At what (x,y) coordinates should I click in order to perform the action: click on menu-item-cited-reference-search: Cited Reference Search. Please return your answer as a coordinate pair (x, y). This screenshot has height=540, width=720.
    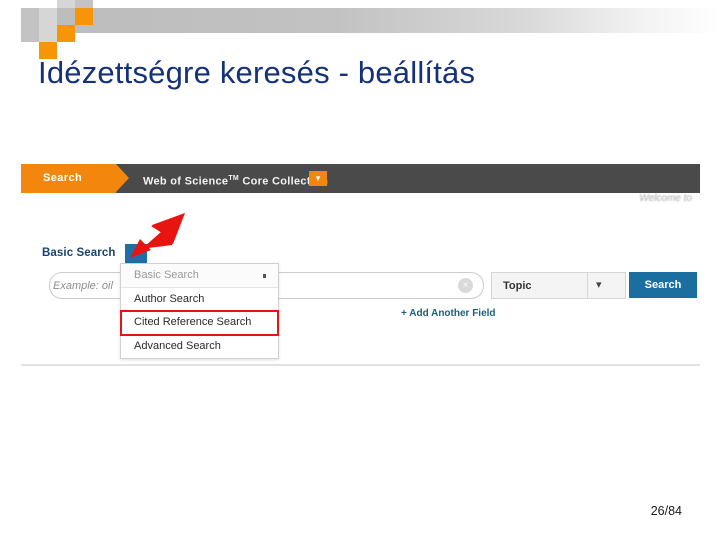
    Looking at the image, I should click on (199, 323).